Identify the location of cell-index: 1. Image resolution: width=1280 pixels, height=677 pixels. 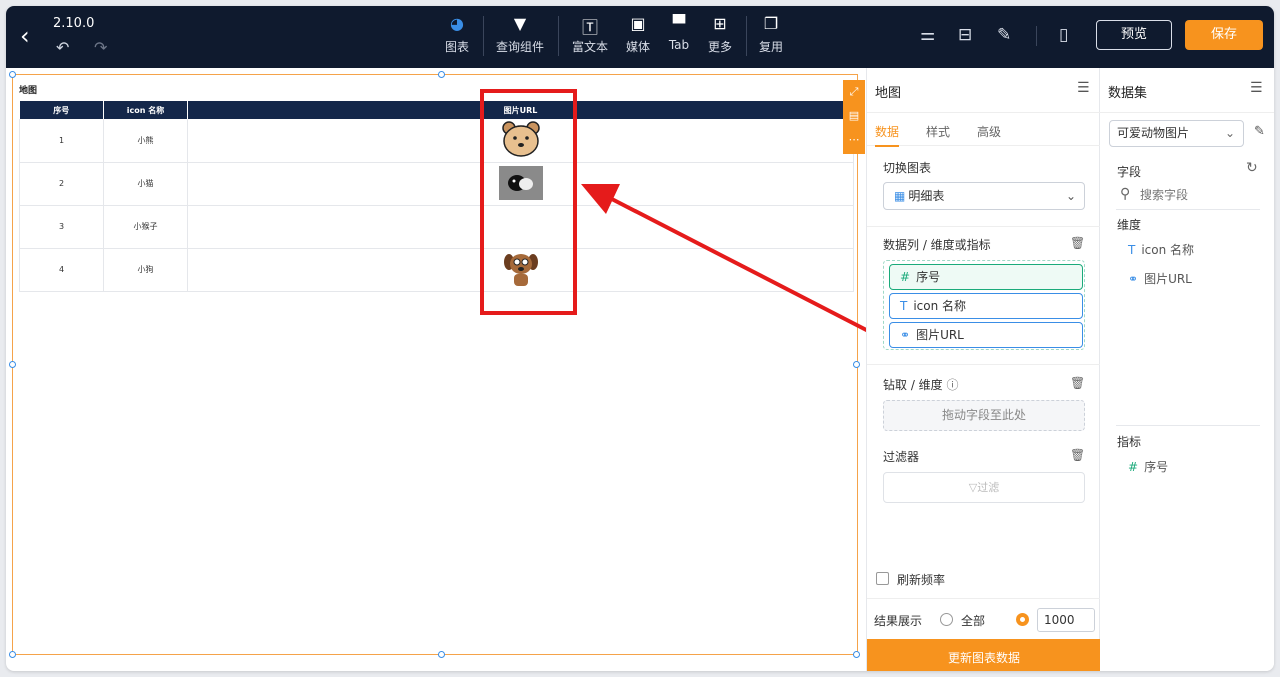
(61, 141).